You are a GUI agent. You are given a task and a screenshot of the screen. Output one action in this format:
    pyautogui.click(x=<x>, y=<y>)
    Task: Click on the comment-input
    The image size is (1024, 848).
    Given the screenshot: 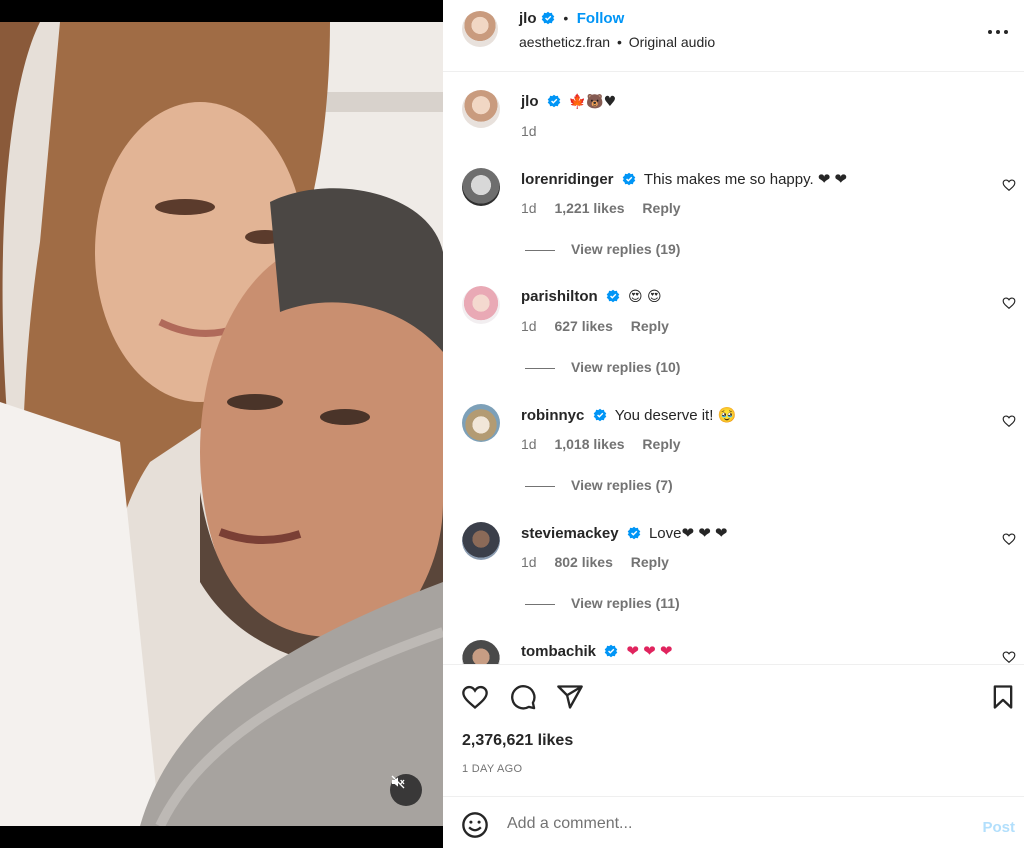 What is the action you would take?
    pyautogui.click(x=717, y=824)
    